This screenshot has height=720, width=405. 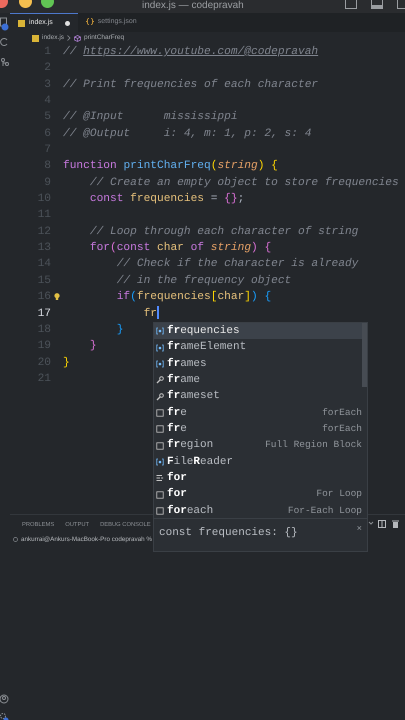 What do you see at coordinates (258, 331) in the screenshot?
I see `suggestion-item: frequencies` at bounding box center [258, 331].